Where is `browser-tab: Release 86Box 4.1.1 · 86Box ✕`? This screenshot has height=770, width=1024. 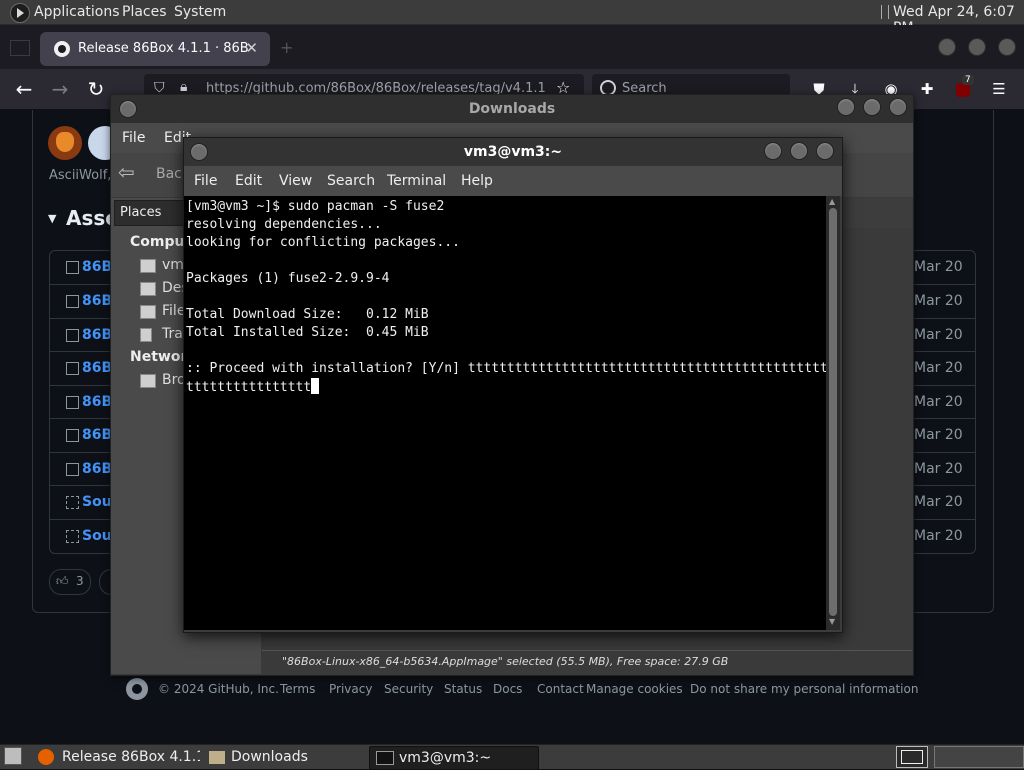
browser-tab: Release 86Box 4.1.1 · 86Box ✕ is located at coordinates (155, 49).